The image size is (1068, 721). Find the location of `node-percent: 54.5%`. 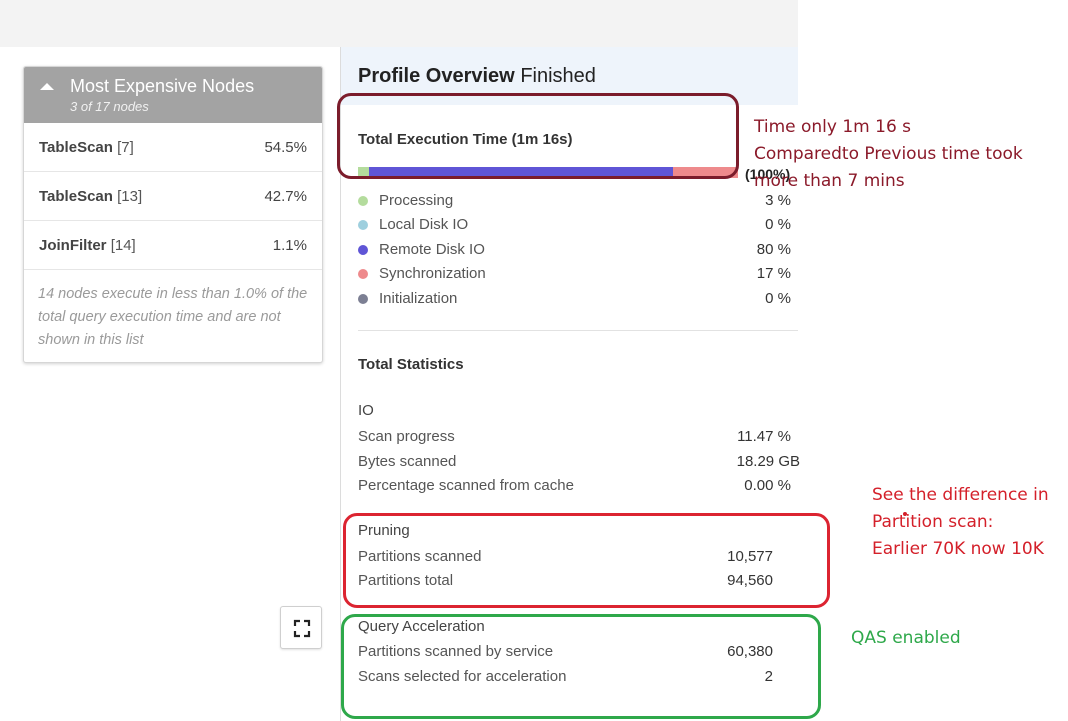

node-percent: 54.5% is located at coordinates (285, 147).